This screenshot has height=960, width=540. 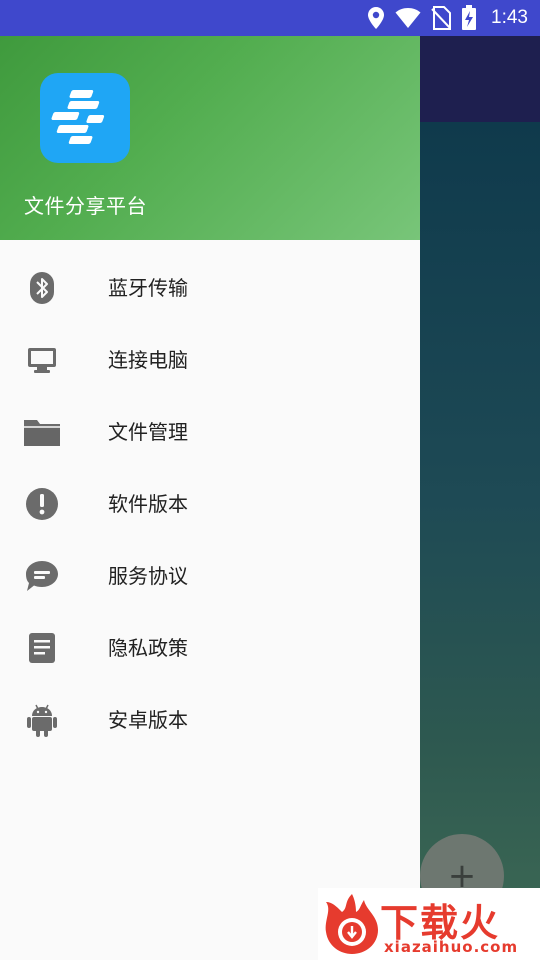 What do you see at coordinates (148, 432) in the screenshot?
I see `menu-label: 文件管理` at bounding box center [148, 432].